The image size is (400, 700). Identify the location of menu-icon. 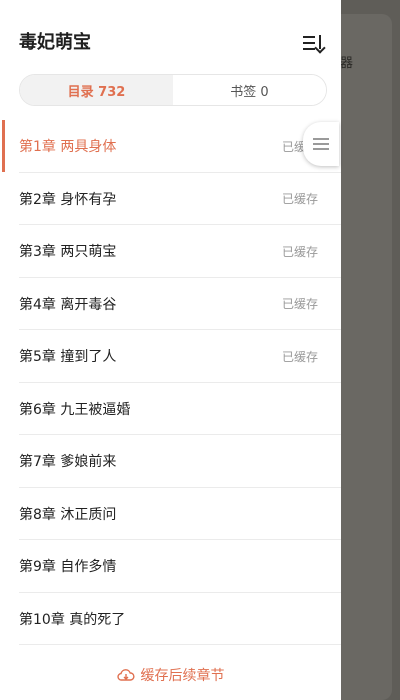
(321, 144).